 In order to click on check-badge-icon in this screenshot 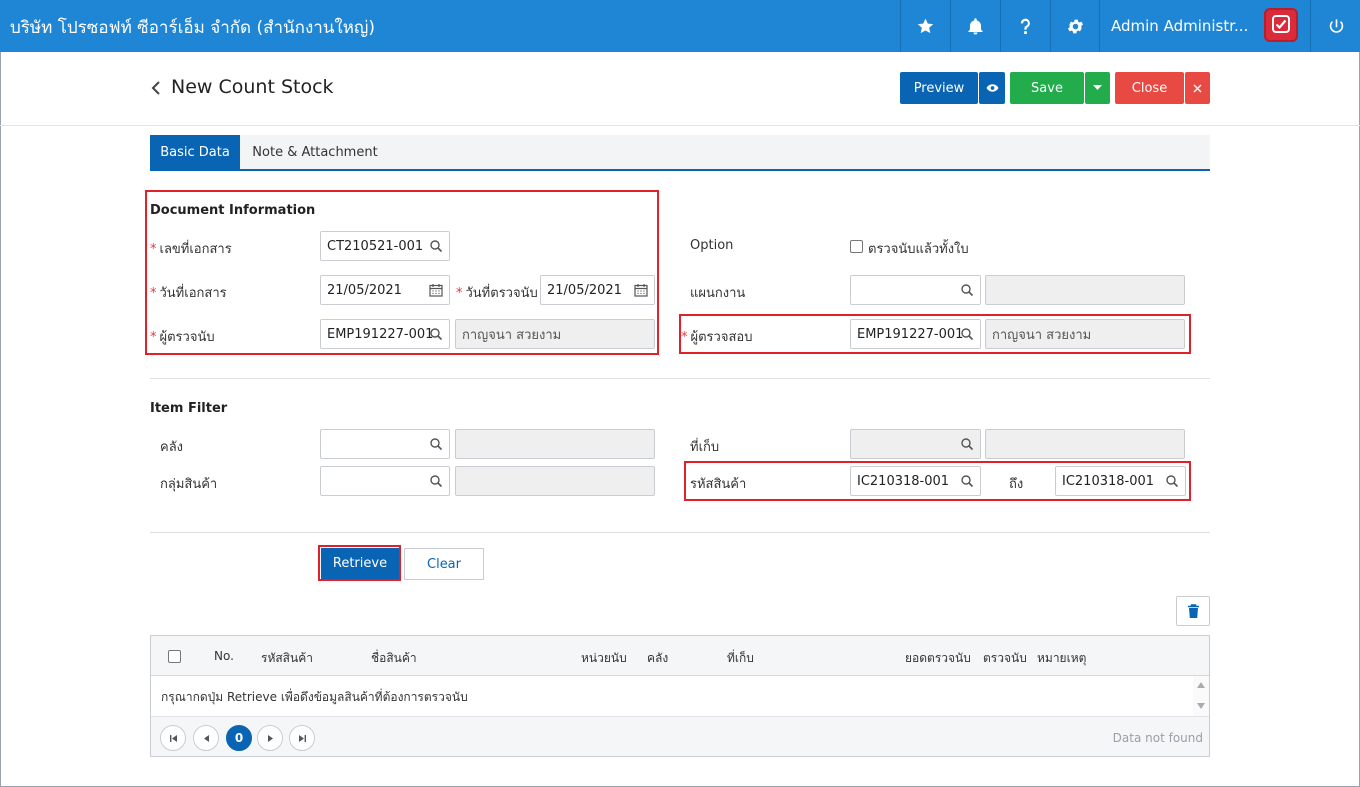, I will do `click(1281, 24)`.